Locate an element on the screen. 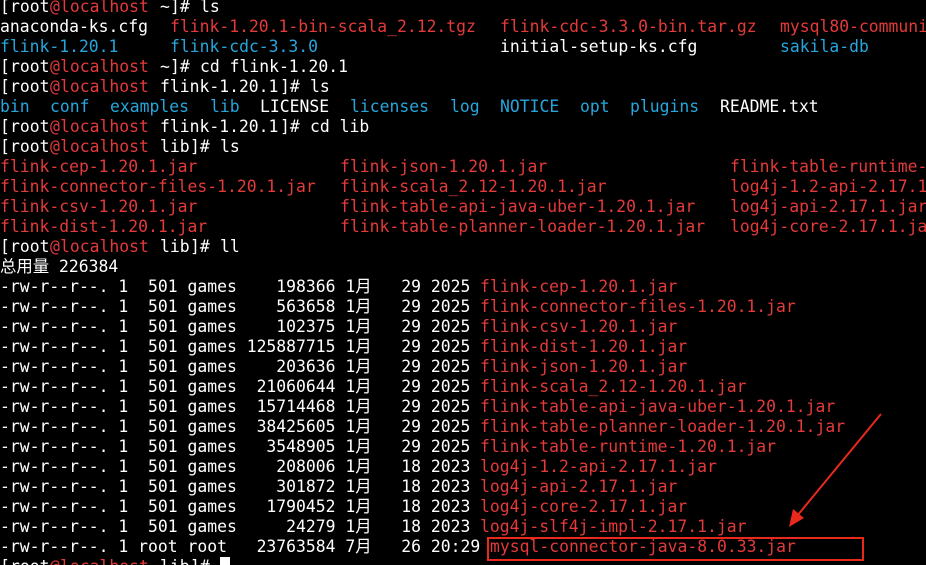 This screenshot has height=565, width=926. file-entry: LICENSE is located at coordinates (295, 106).